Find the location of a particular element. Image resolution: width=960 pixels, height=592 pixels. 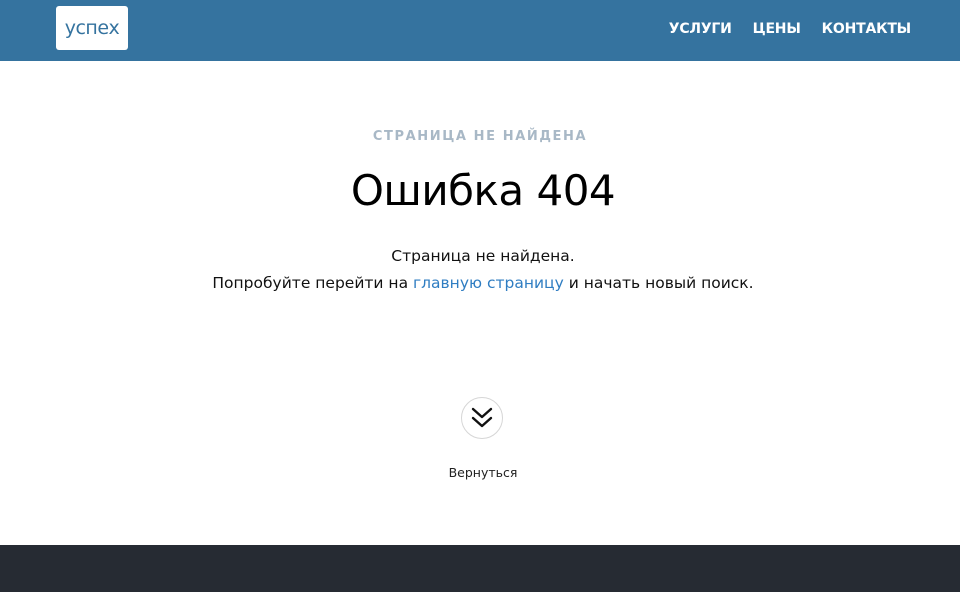

message-line-1: Страница не найдена. is located at coordinates (483, 256).